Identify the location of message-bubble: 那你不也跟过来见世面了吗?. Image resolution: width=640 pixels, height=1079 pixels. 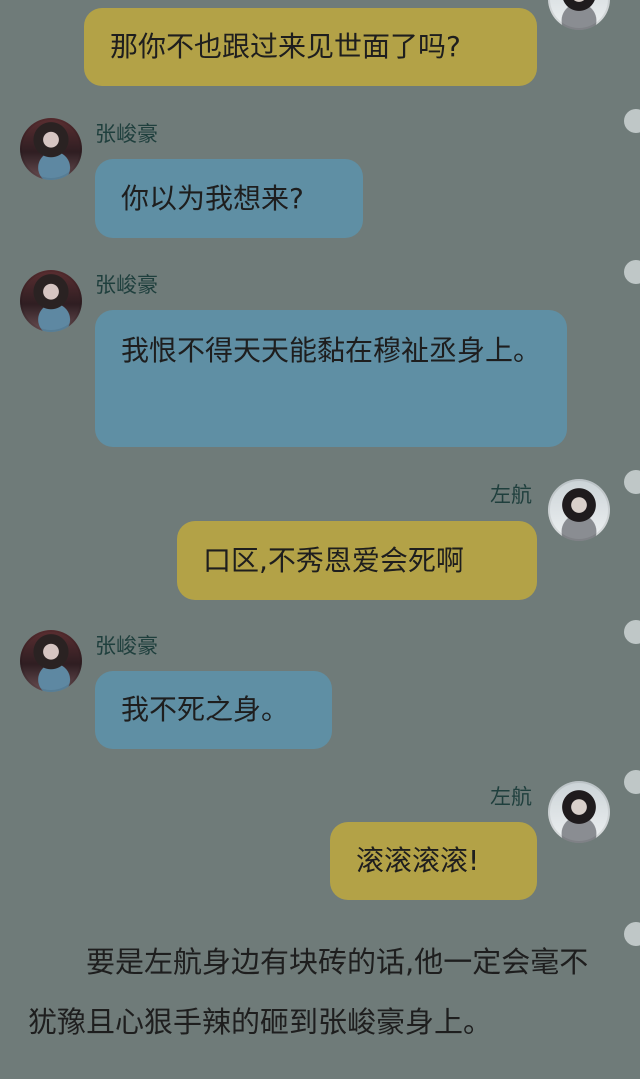
(310, 47).